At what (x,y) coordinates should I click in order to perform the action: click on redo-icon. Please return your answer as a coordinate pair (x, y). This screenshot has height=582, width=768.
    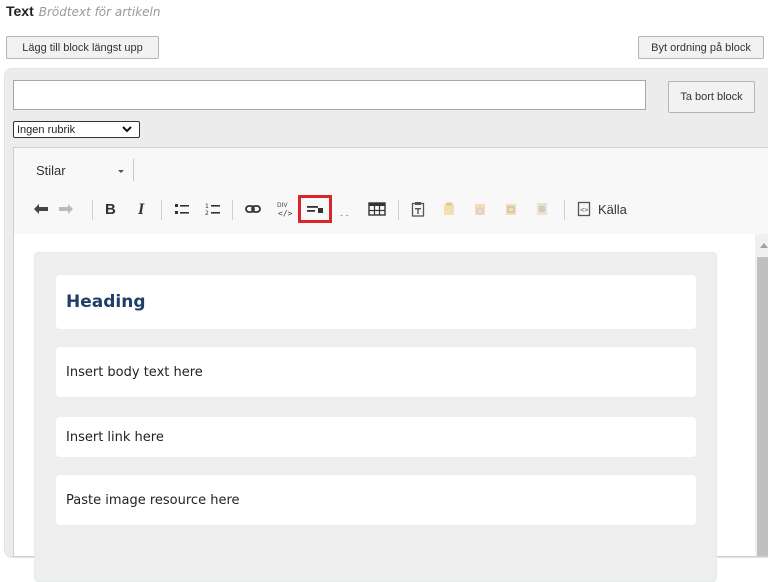
    Looking at the image, I should click on (66, 209).